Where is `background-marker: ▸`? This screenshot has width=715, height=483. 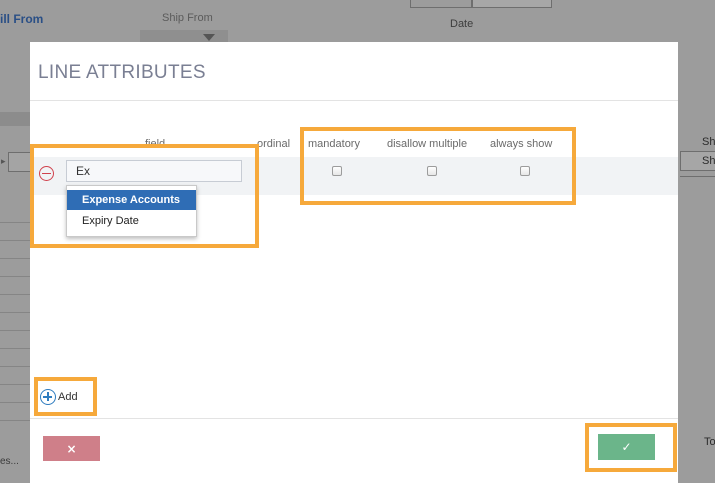
background-marker: ▸ is located at coordinates (3, 161).